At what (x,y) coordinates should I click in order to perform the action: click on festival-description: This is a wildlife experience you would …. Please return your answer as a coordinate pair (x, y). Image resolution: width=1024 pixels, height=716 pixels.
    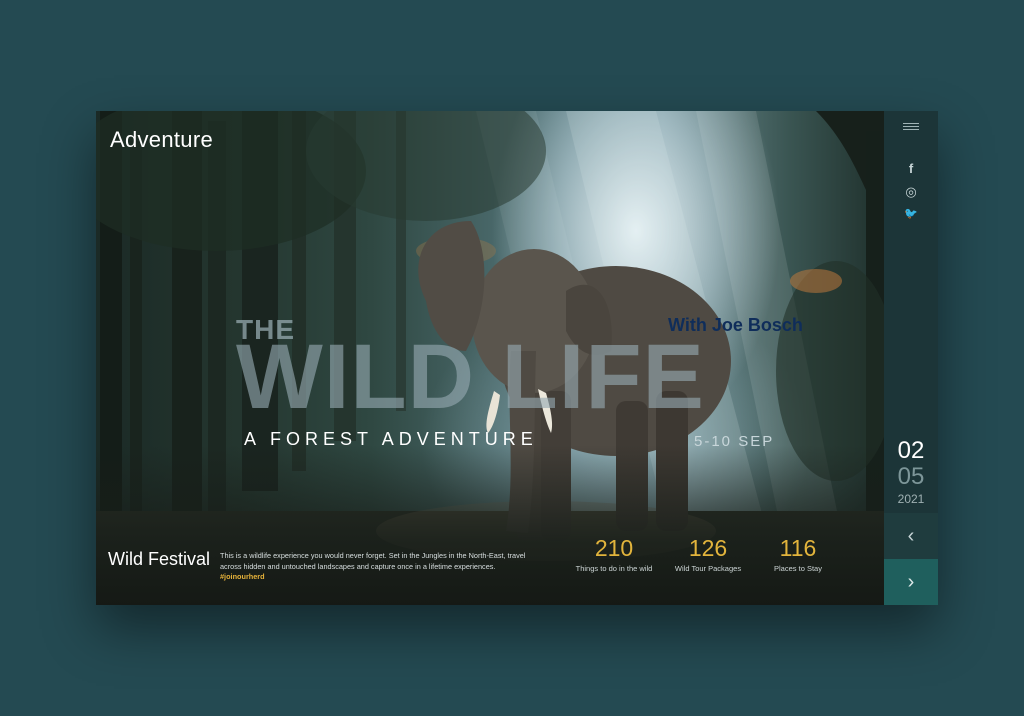
    Looking at the image, I should click on (380, 567).